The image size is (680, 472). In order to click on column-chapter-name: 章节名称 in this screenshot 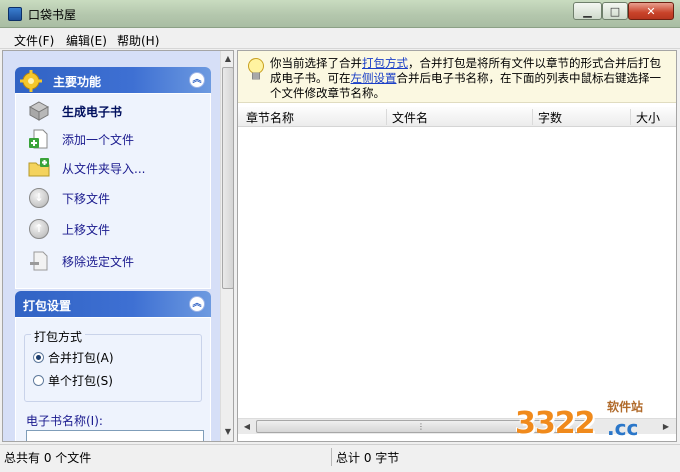, I will do `click(314, 117)`.